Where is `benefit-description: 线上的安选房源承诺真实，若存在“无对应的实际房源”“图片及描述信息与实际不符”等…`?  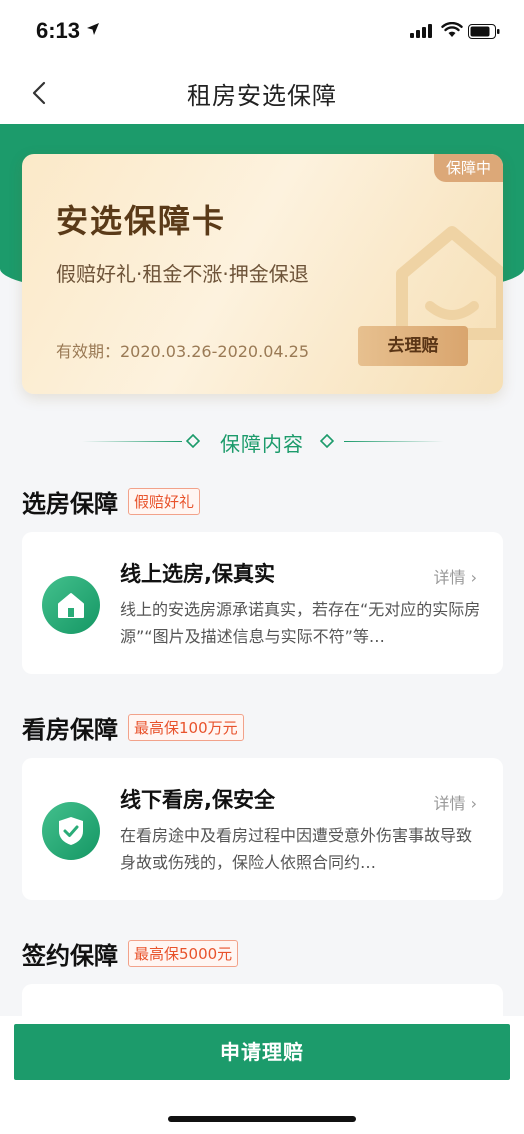 benefit-description: 线上的安选房源承诺真实，若存在“无对应的实际房源”“图片及描述信息与实际不符”等… is located at coordinates (300, 623).